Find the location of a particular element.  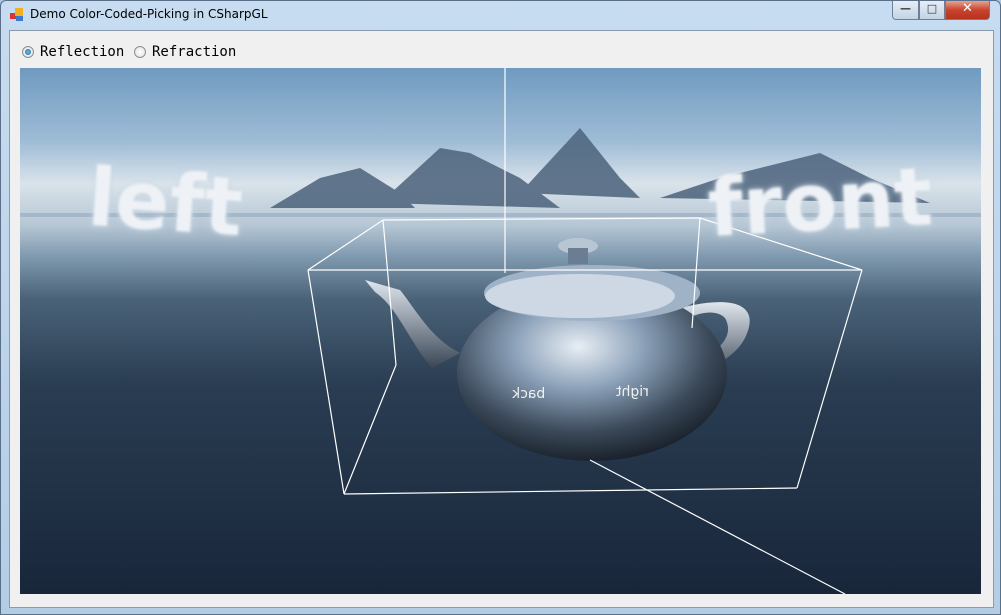

reflection-label: Reflection is located at coordinates (82, 52).